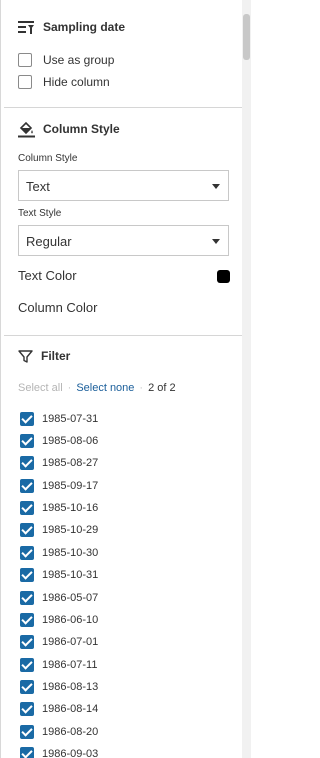 The width and height of the screenshot is (320, 758). I want to click on filter-item: 1985-10-16, so click(59, 507).